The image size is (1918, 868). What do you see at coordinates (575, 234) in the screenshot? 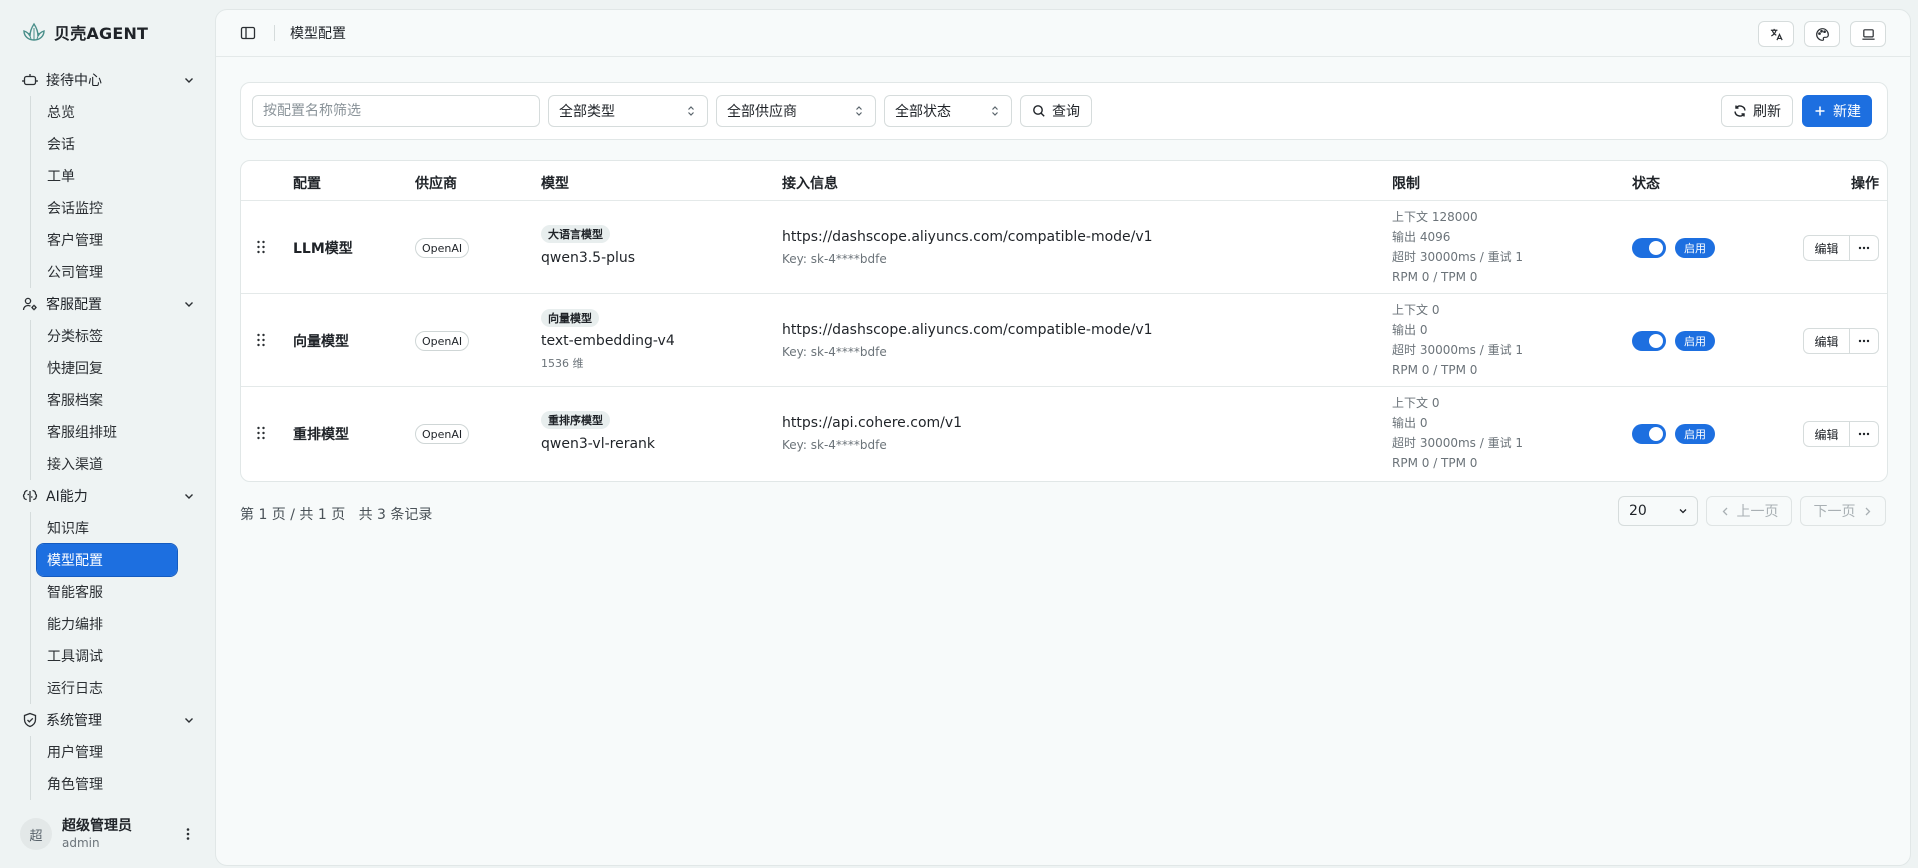
I see `model-type-tag: 大语言模型` at bounding box center [575, 234].